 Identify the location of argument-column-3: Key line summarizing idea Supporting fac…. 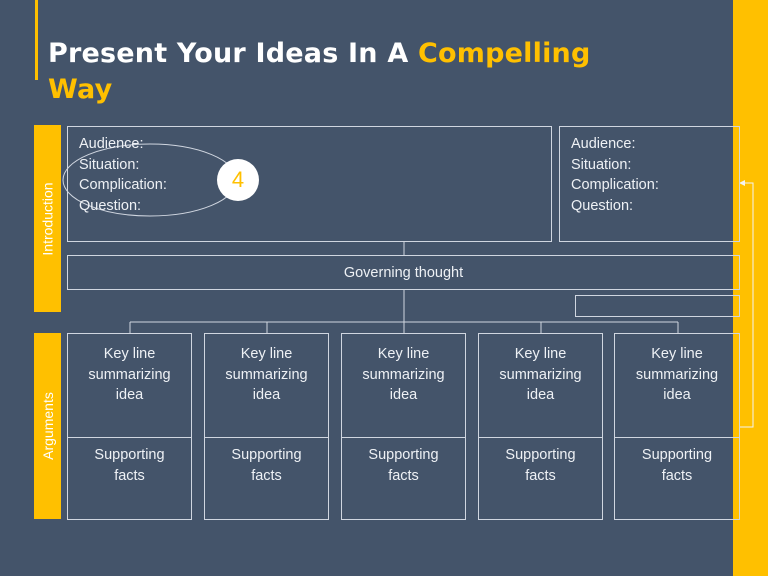
(403, 426).